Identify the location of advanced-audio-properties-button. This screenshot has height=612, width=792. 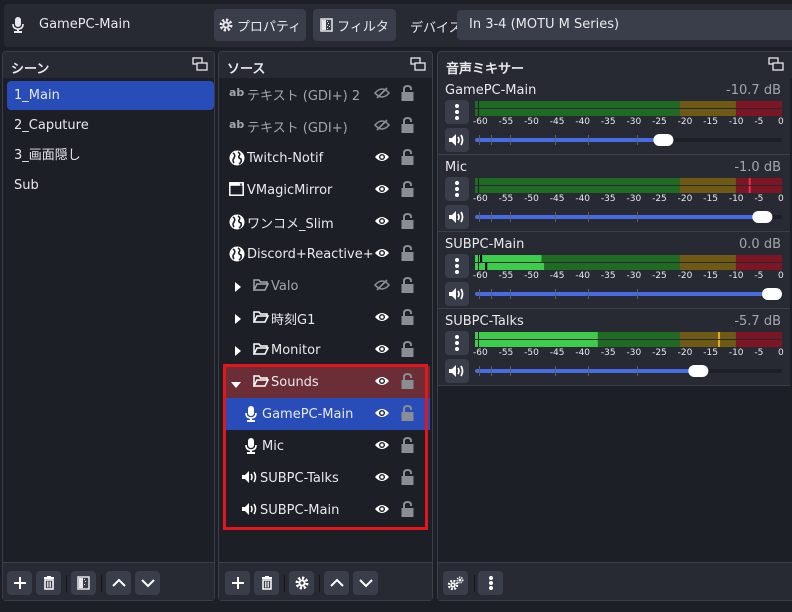
(455, 583).